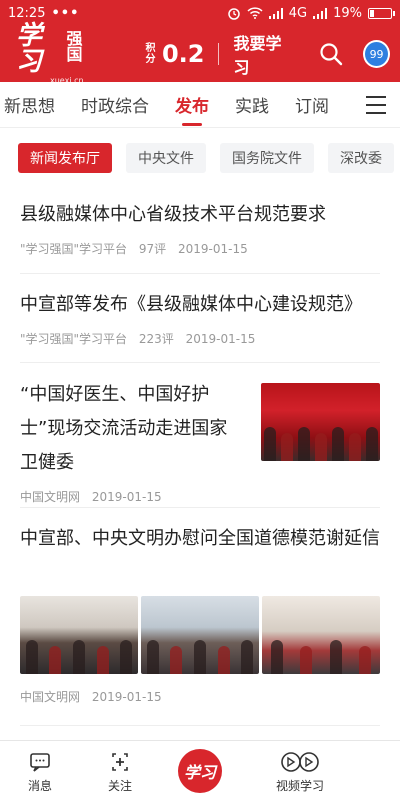 The height and width of the screenshot is (800, 400). What do you see at coordinates (275, 13) in the screenshot?
I see `signal-icon` at bounding box center [275, 13].